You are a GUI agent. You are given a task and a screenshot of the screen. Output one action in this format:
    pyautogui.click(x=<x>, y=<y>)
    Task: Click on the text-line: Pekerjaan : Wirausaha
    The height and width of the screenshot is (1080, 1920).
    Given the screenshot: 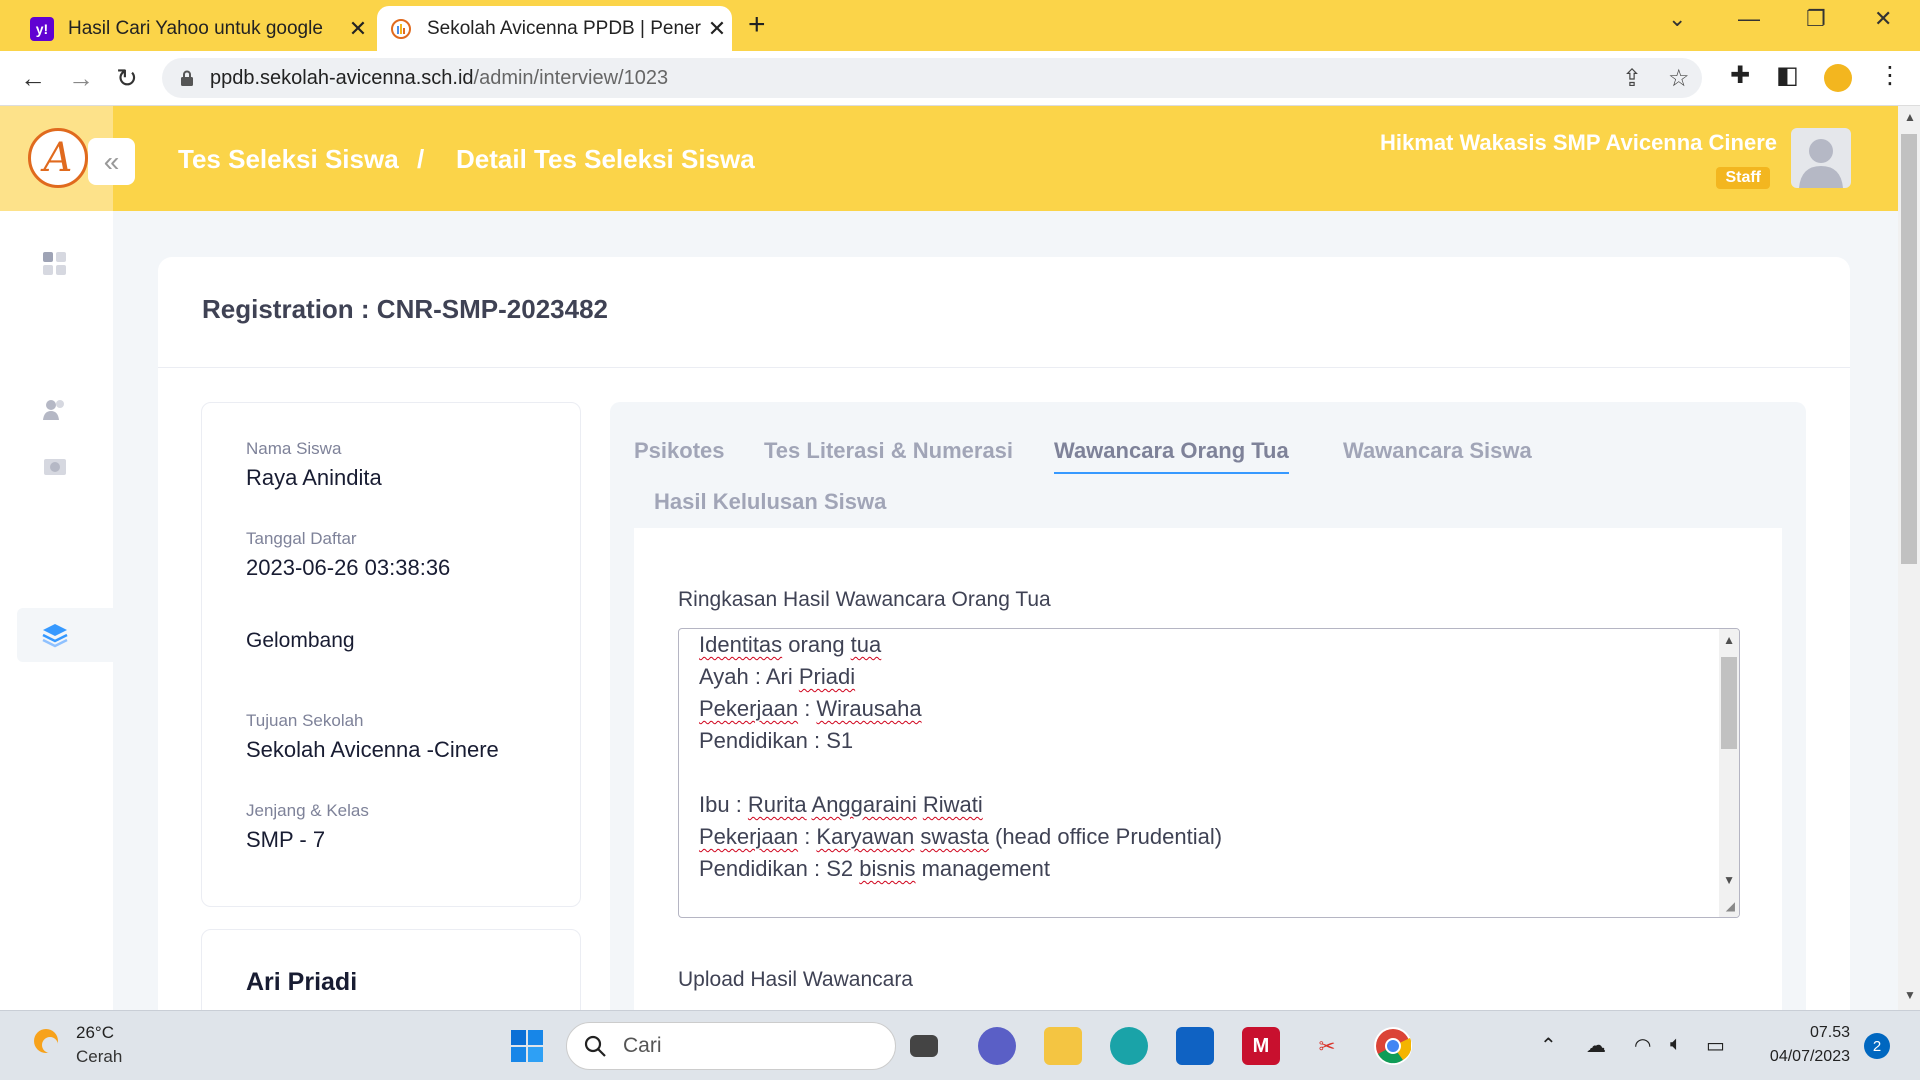 What is the action you would take?
    pyautogui.click(x=810, y=708)
    